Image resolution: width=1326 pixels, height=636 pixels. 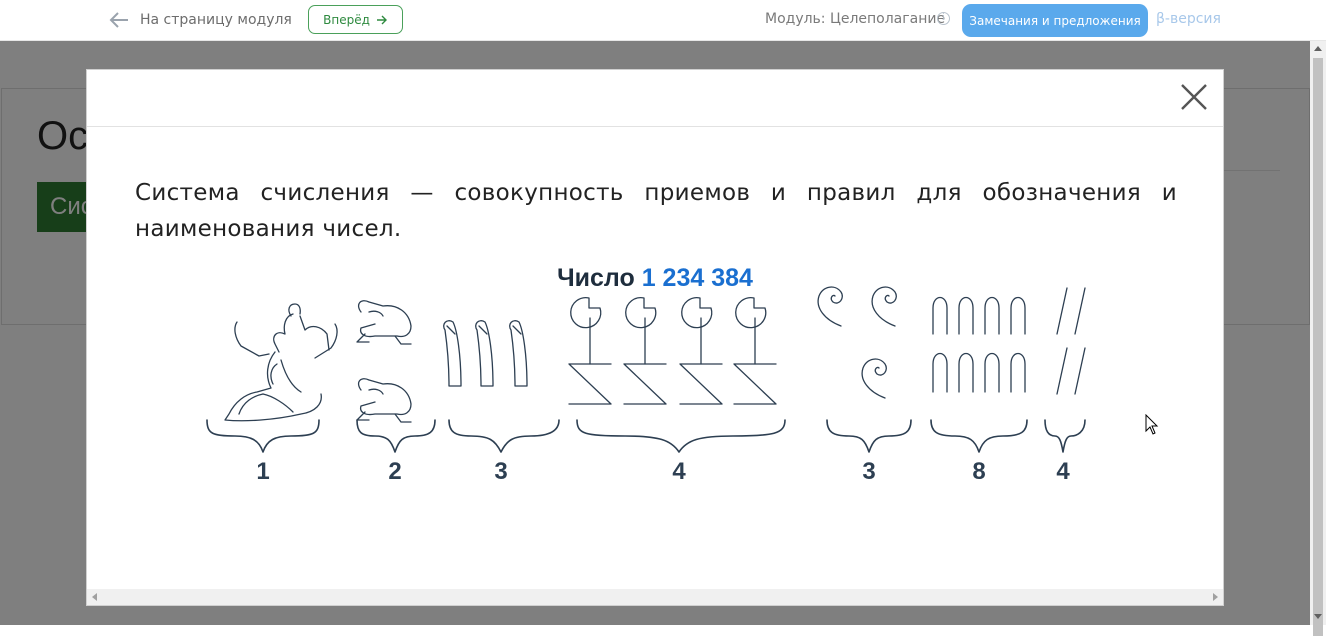 I want to click on forward-button: Вперёд, so click(x=355, y=19).